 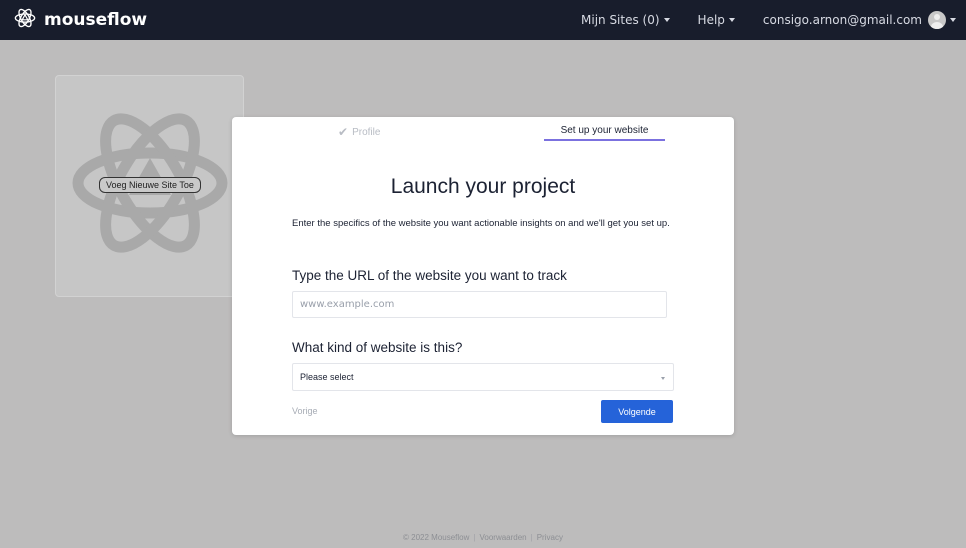 I want to click on check-icon: ✔, so click(x=343, y=132).